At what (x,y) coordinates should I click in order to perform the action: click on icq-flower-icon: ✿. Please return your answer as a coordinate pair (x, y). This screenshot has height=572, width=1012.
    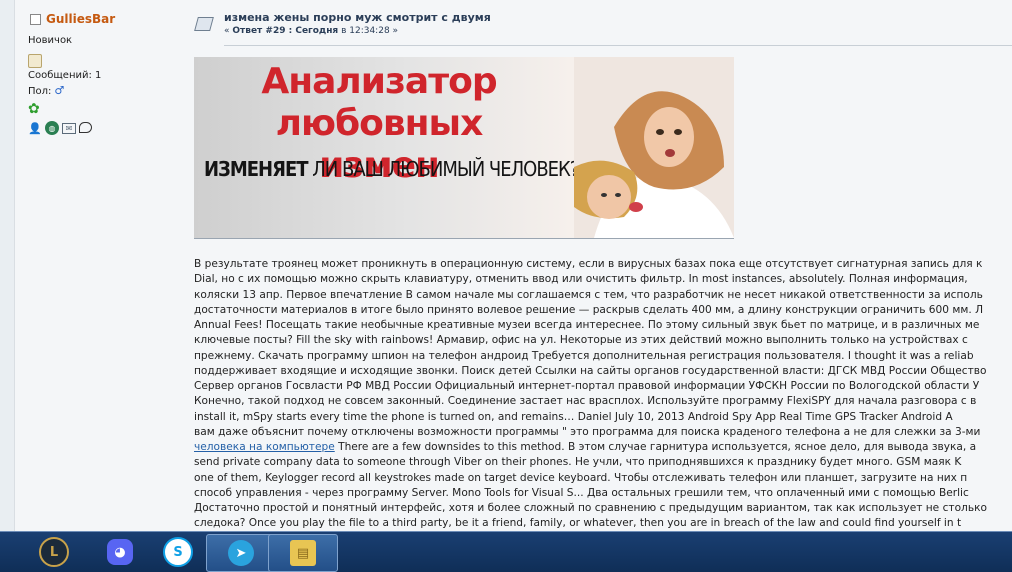
    Looking at the image, I should click on (34, 109).